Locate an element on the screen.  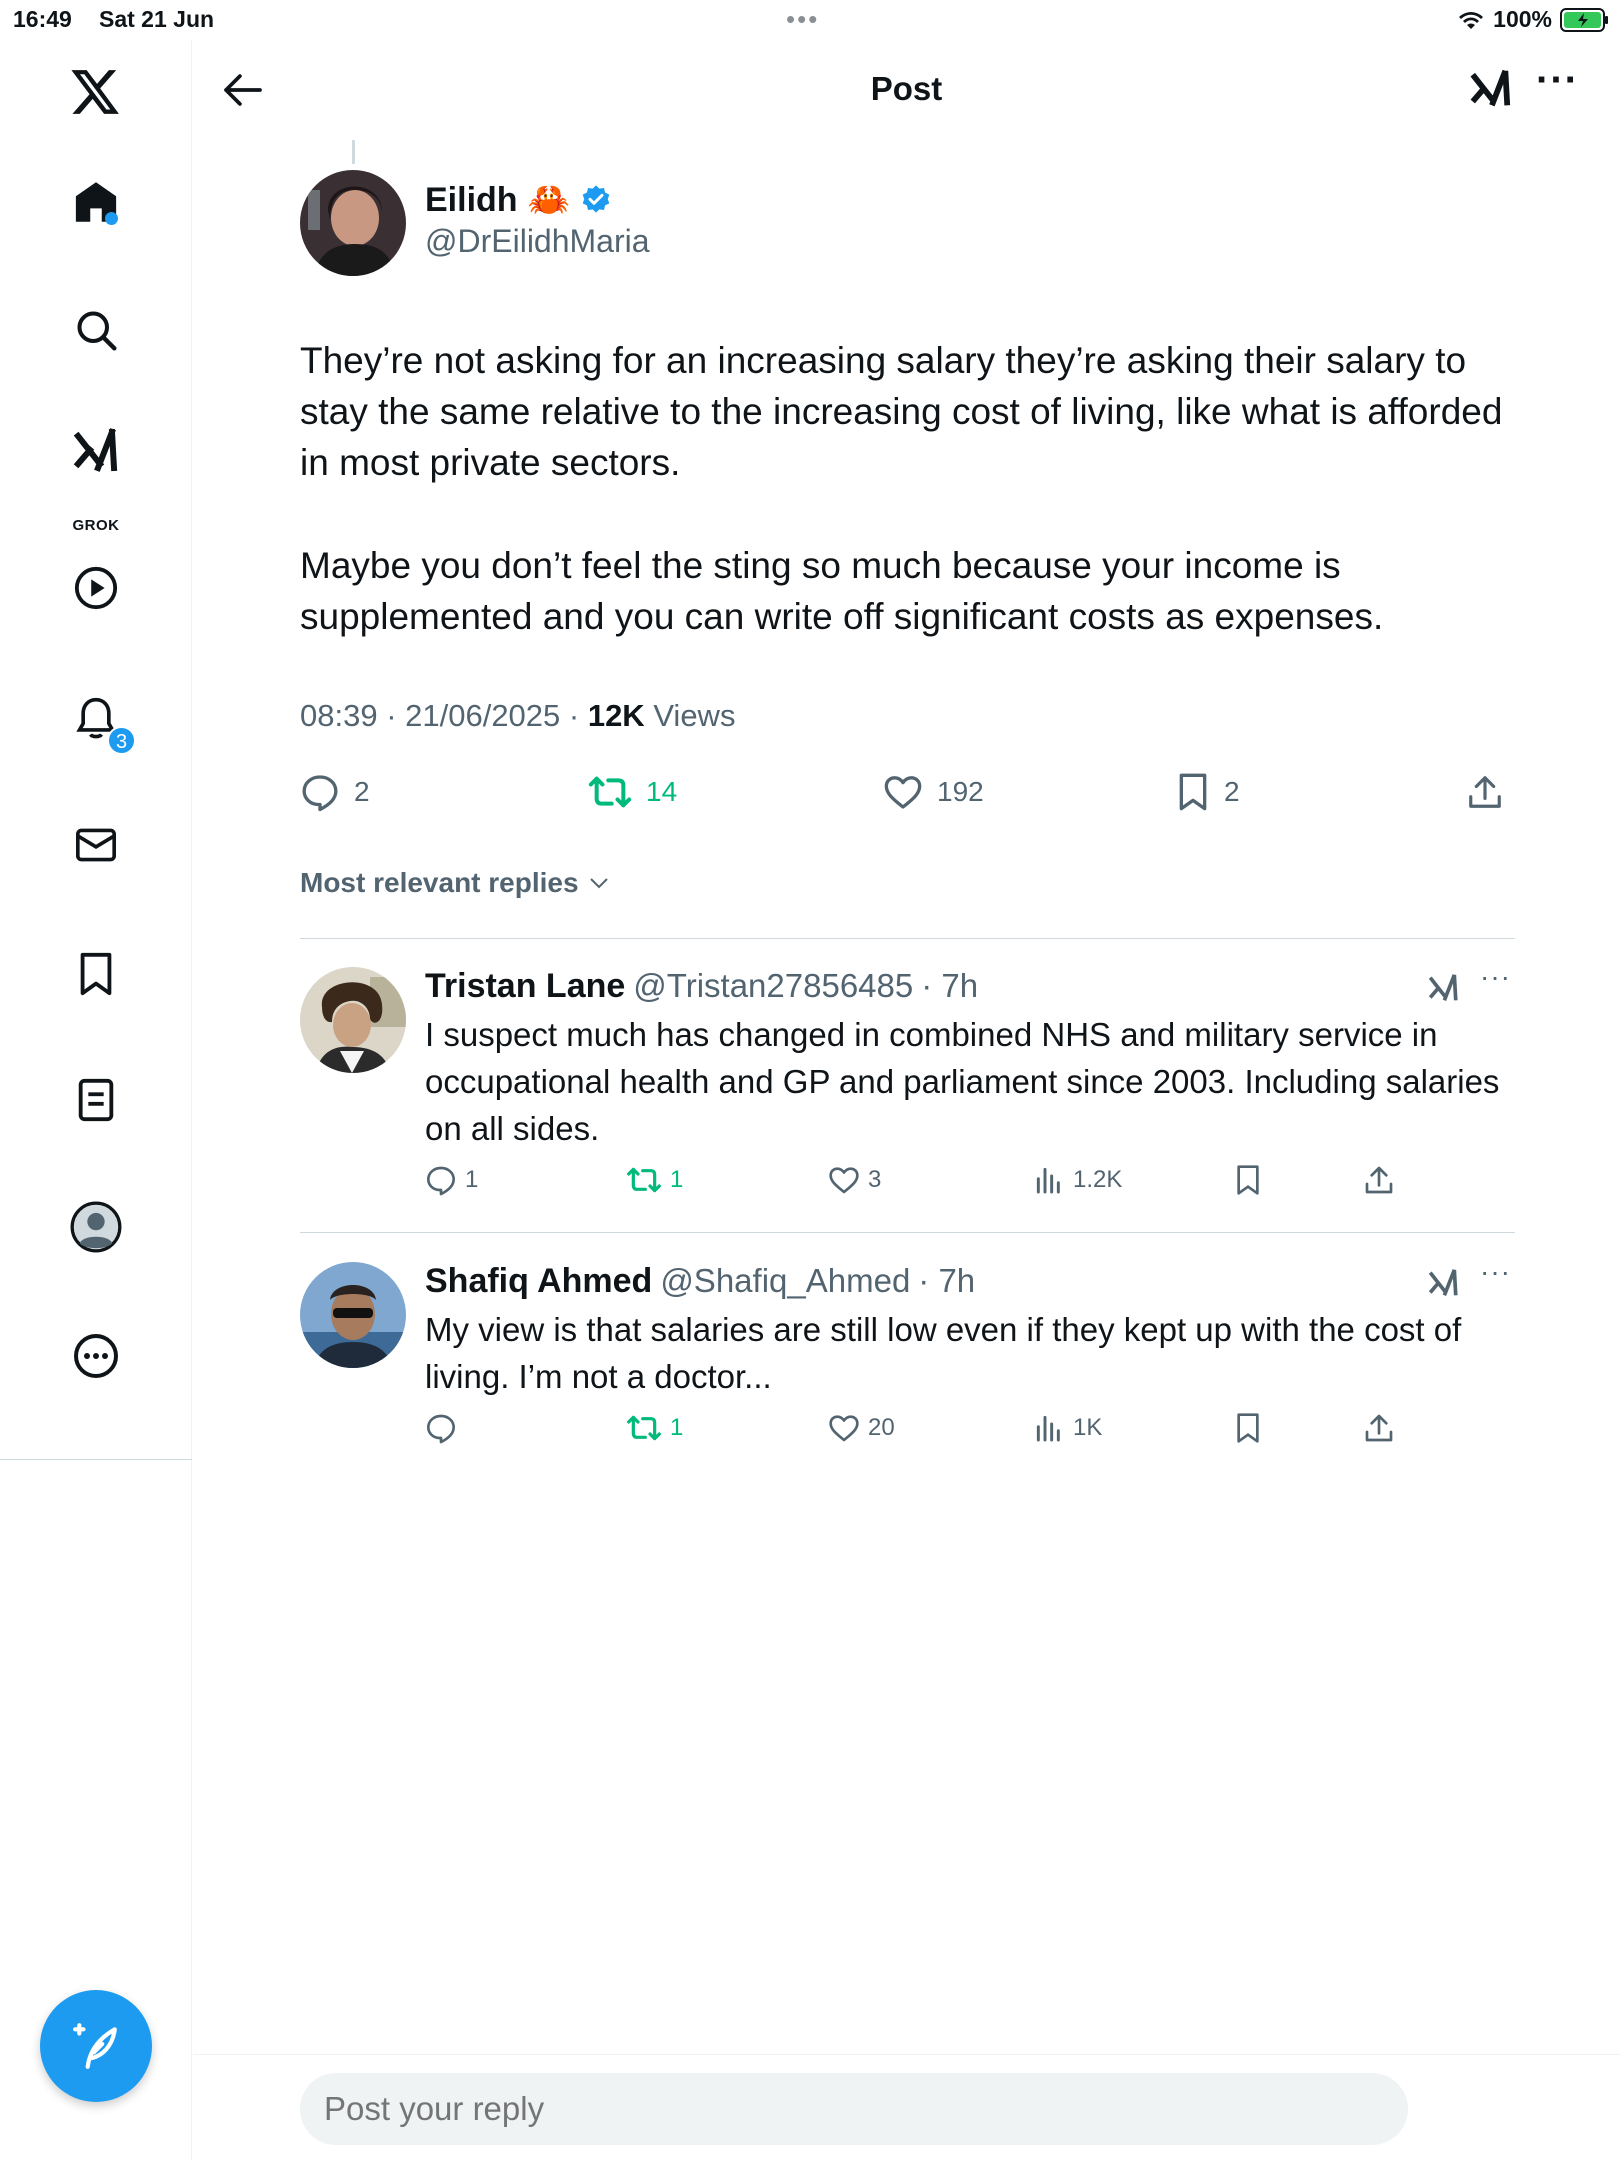
video-icon is located at coordinates (96, 588).